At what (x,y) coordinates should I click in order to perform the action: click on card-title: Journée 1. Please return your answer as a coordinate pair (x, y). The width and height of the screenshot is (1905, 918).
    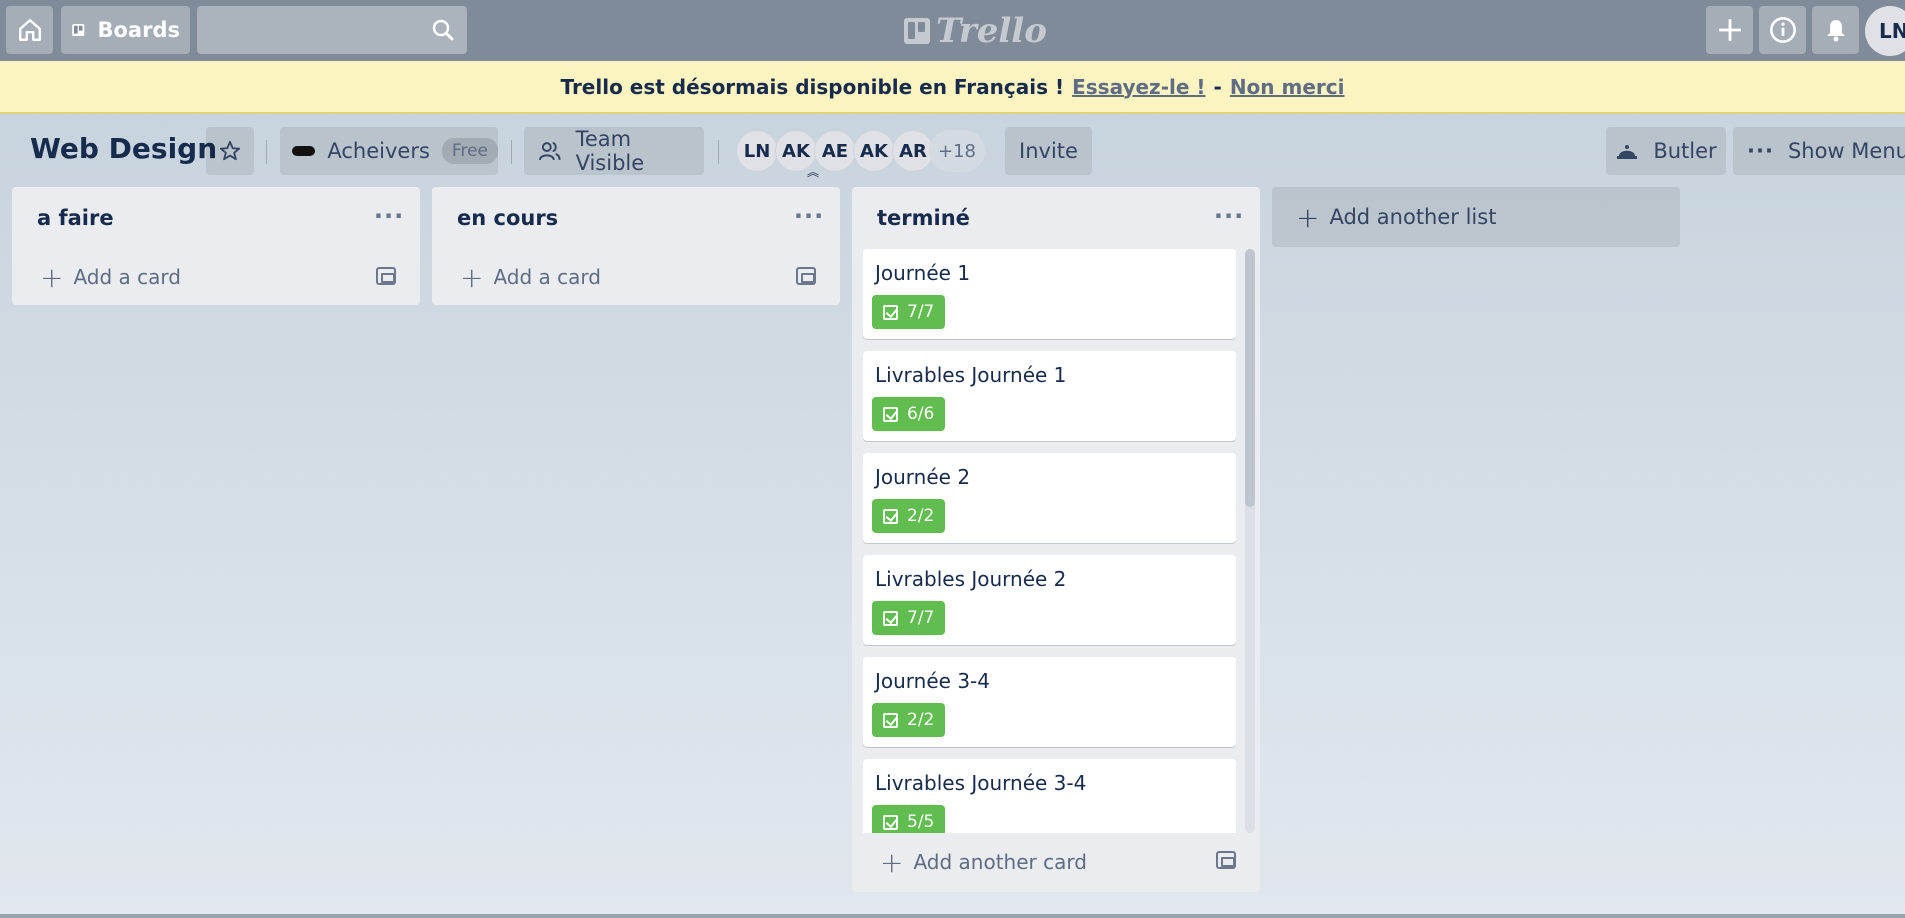
    Looking at the image, I should click on (923, 273).